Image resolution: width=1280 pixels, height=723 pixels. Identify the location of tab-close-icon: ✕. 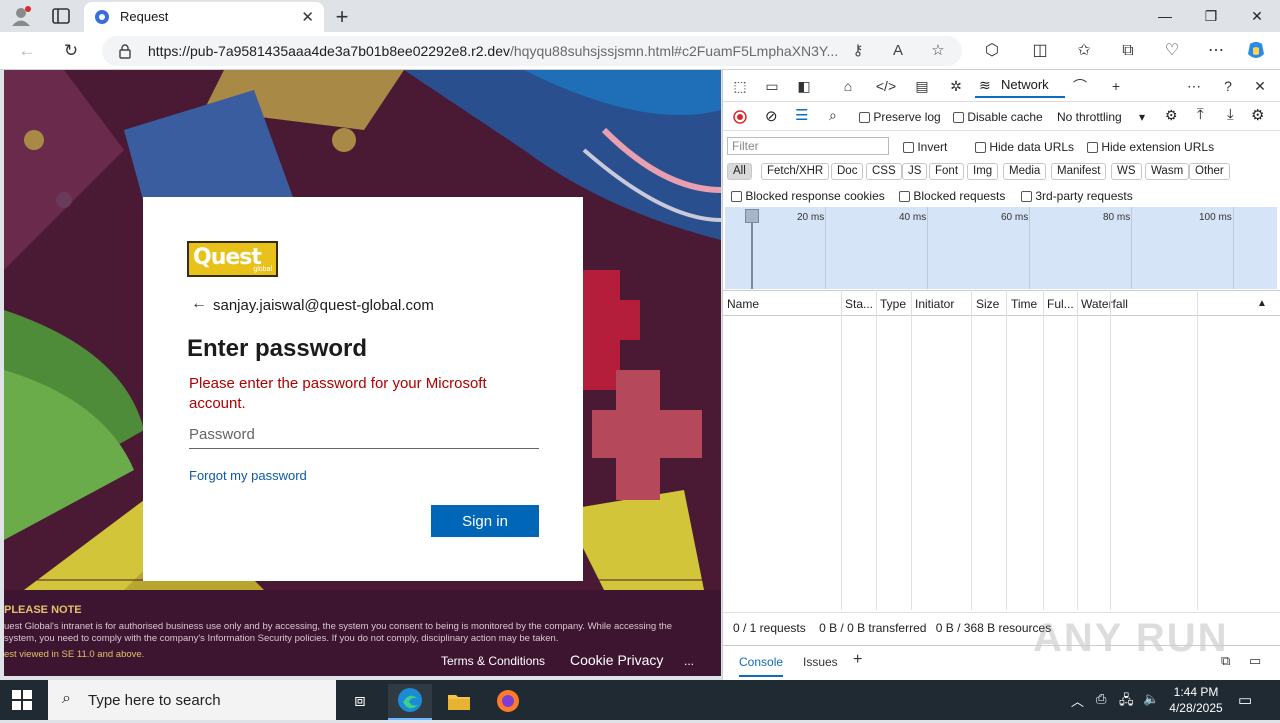
(307, 17).